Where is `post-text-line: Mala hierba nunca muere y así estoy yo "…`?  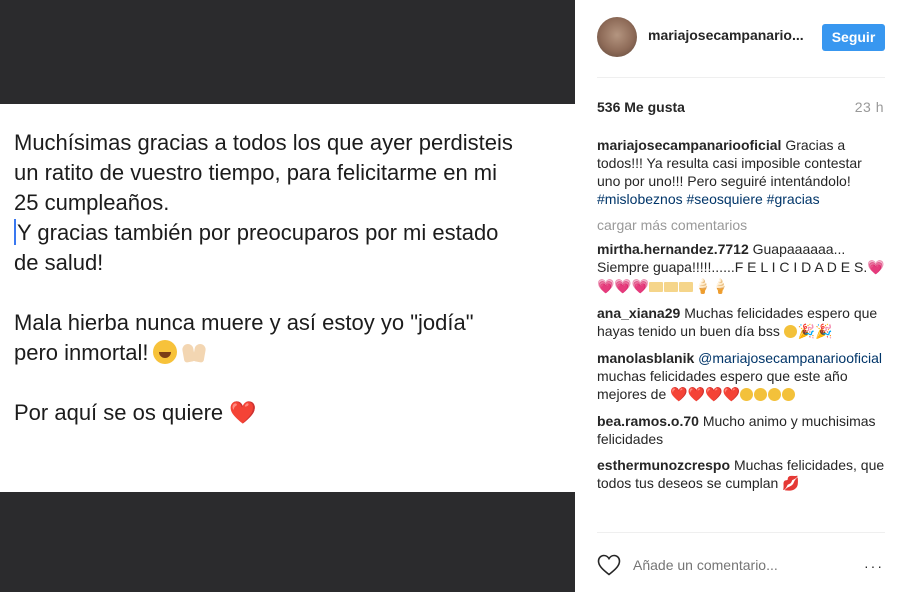 post-text-line: Mala hierba nunca muere y así estoy yo "… is located at coordinates (244, 322).